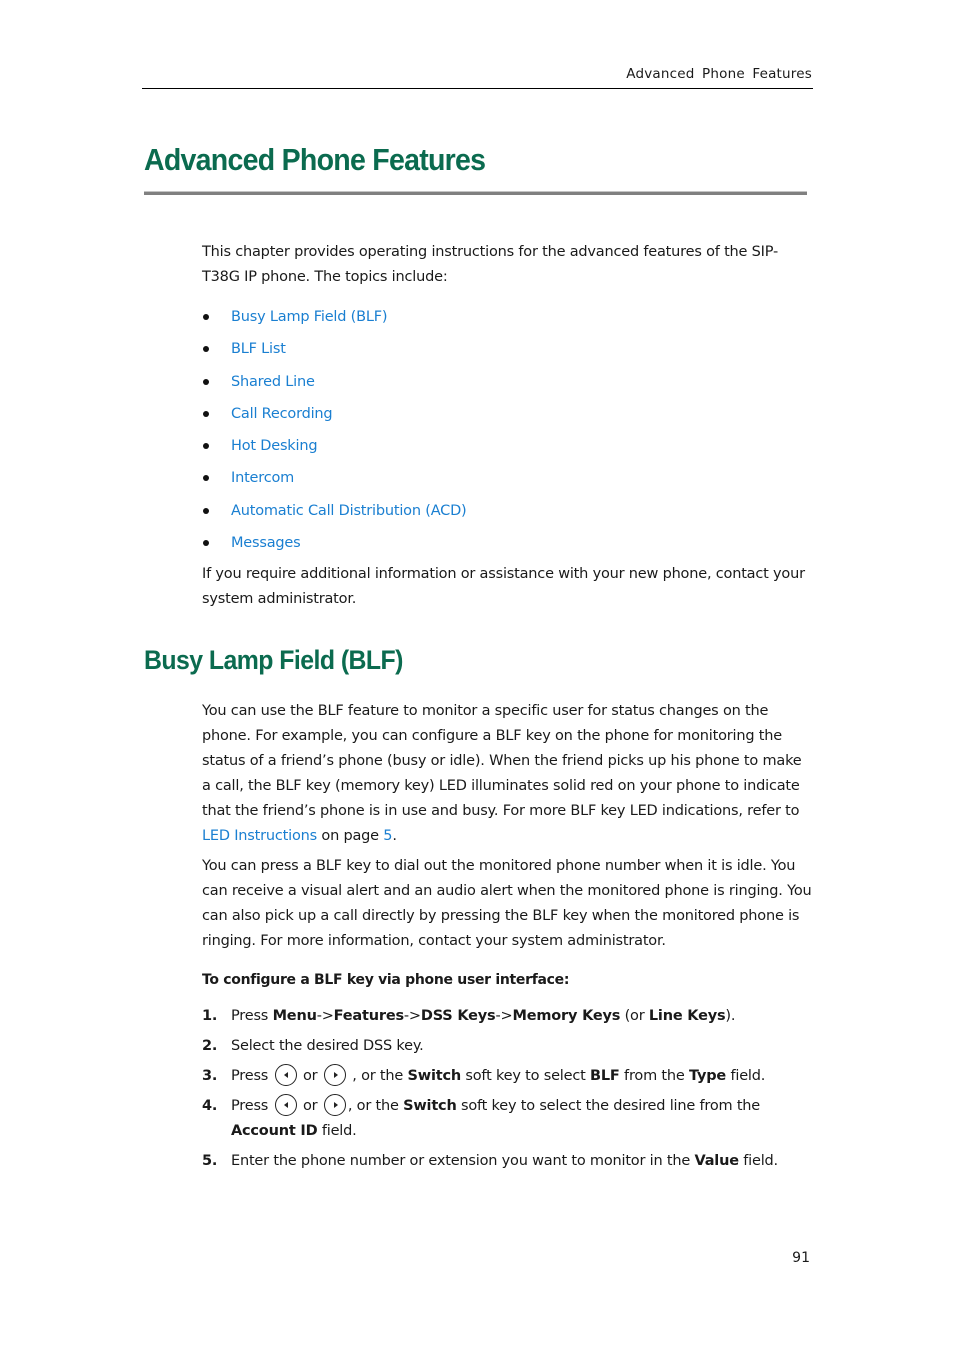 This screenshot has width=954, height=1350. What do you see at coordinates (458, 1016) in the screenshot?
I see `dss-keys-label: DSS Keys` at bounding box center [458, 1016].